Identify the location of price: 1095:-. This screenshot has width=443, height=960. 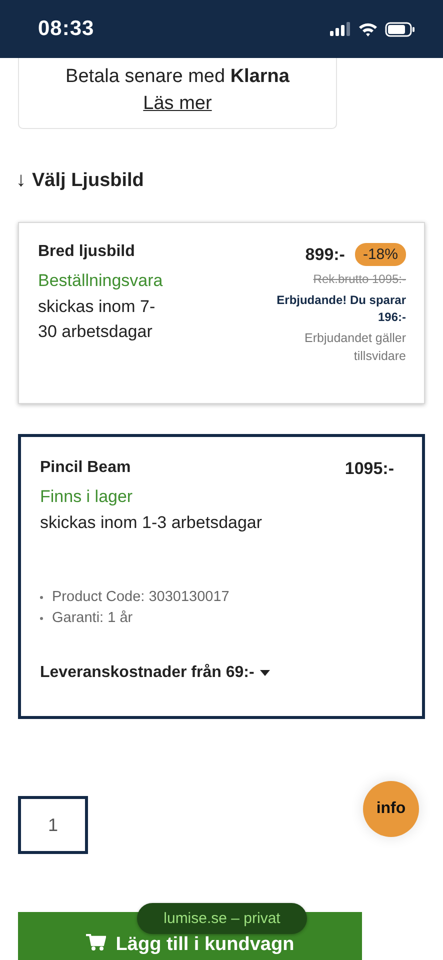
(369, 469).